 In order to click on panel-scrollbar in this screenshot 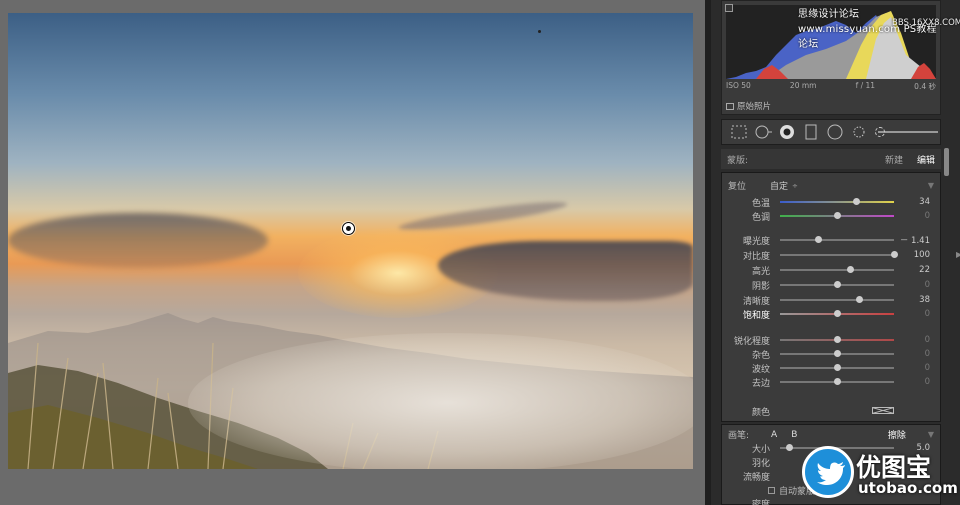, I will do `click(946, 162)`.